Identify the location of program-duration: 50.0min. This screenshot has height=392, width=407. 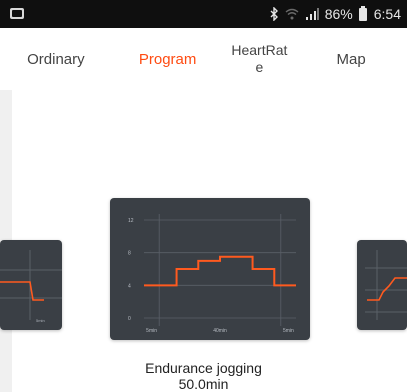
(203, 384).